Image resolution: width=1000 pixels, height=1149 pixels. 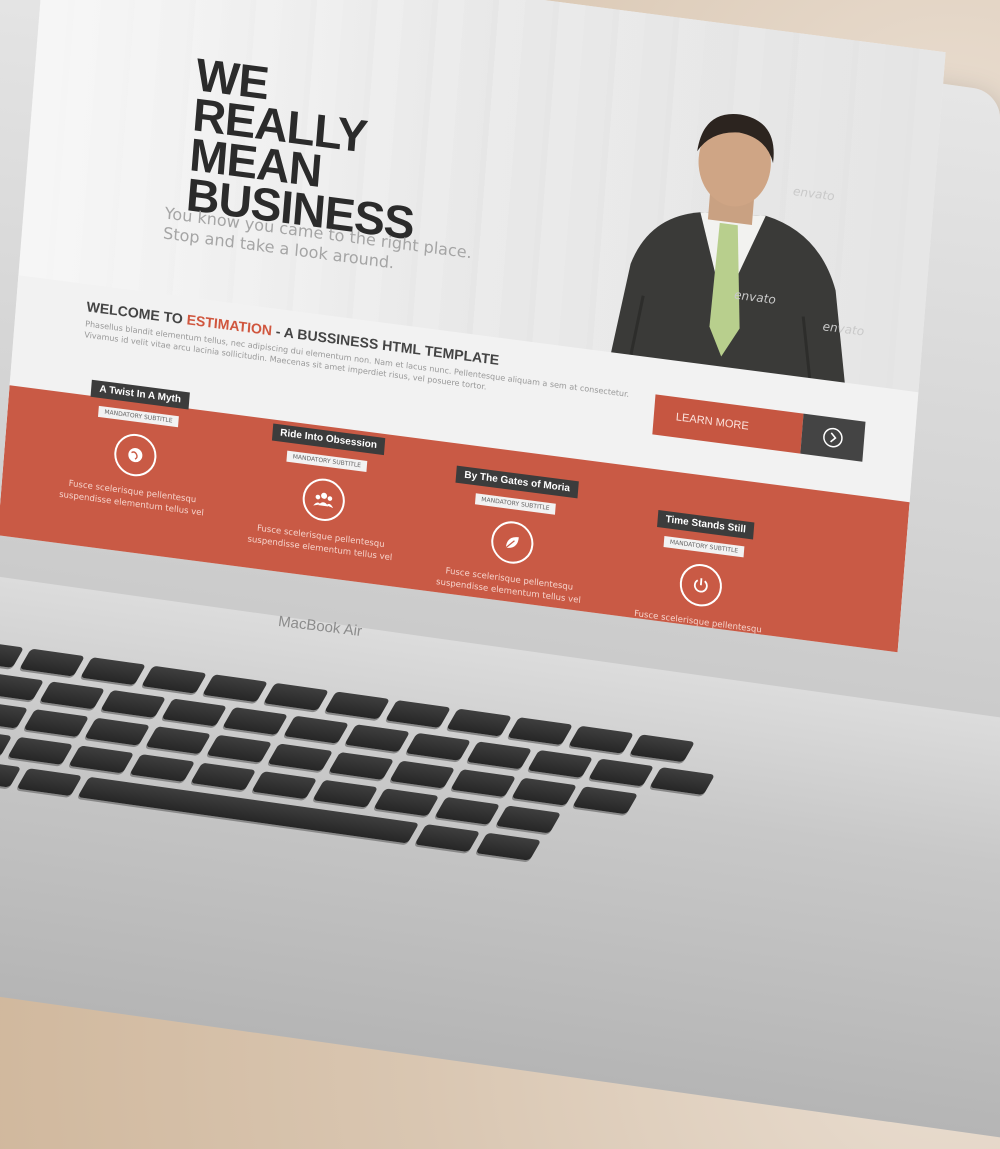 What do you see at coordinates (701, 585) in the screenshot?
I see `power-icon` at bounding box center [701, 585].